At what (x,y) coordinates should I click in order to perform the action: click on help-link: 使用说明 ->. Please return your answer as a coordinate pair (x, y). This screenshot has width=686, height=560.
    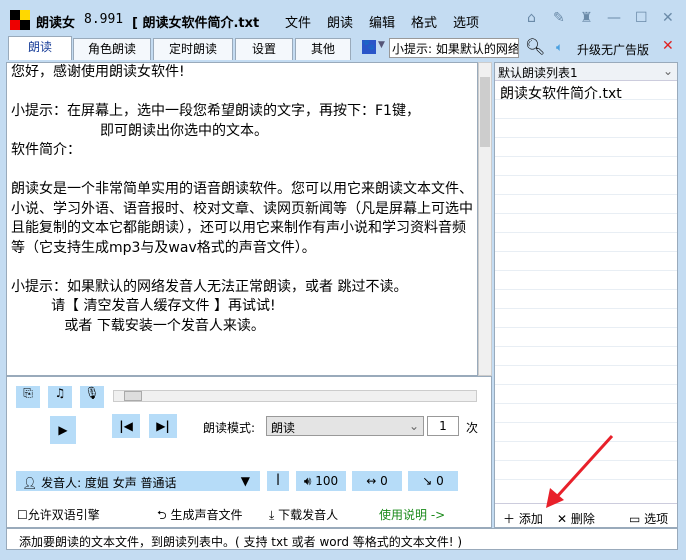
    Looking at the image, I should click on (412, 514).